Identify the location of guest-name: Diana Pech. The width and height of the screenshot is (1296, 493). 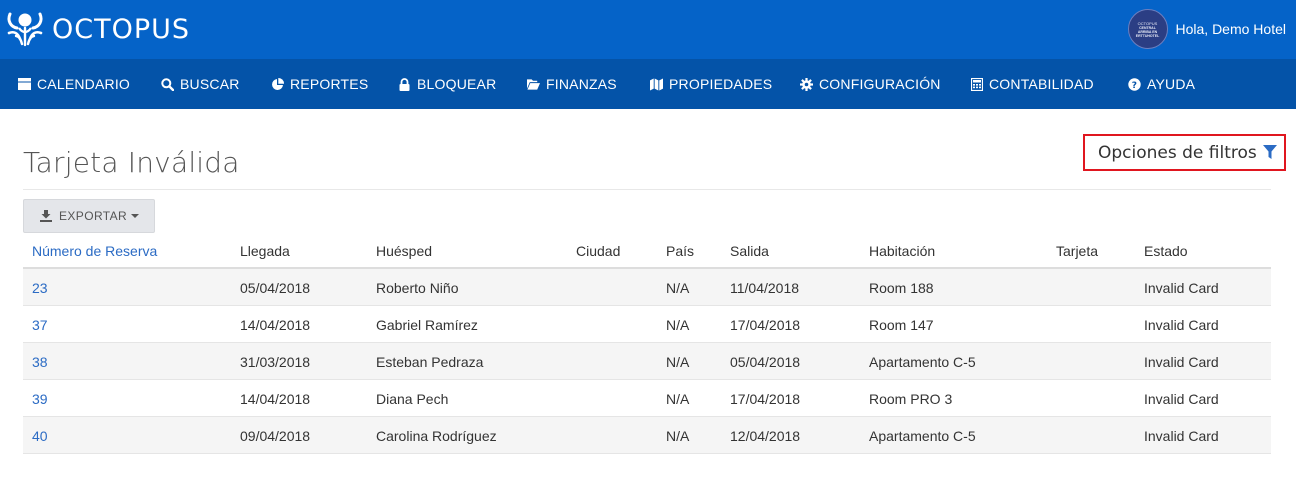
(412, 398).